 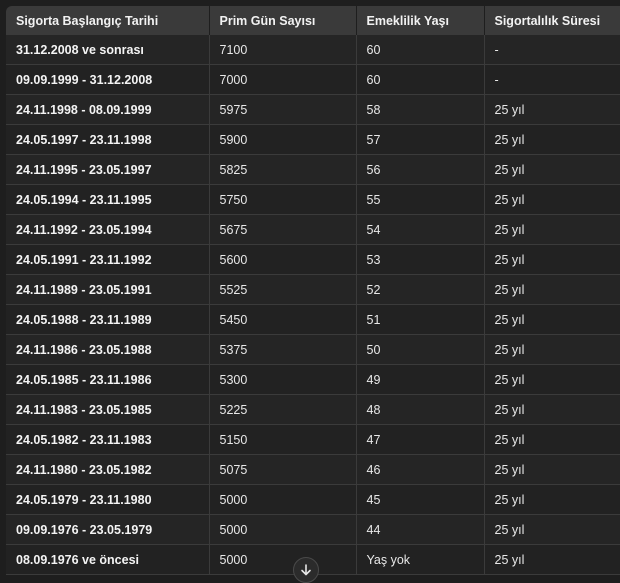 I want to click on table-row: 24.11.1989 - 23.05.1991 5525 52 25 yıl, so click(x=313, y=289).